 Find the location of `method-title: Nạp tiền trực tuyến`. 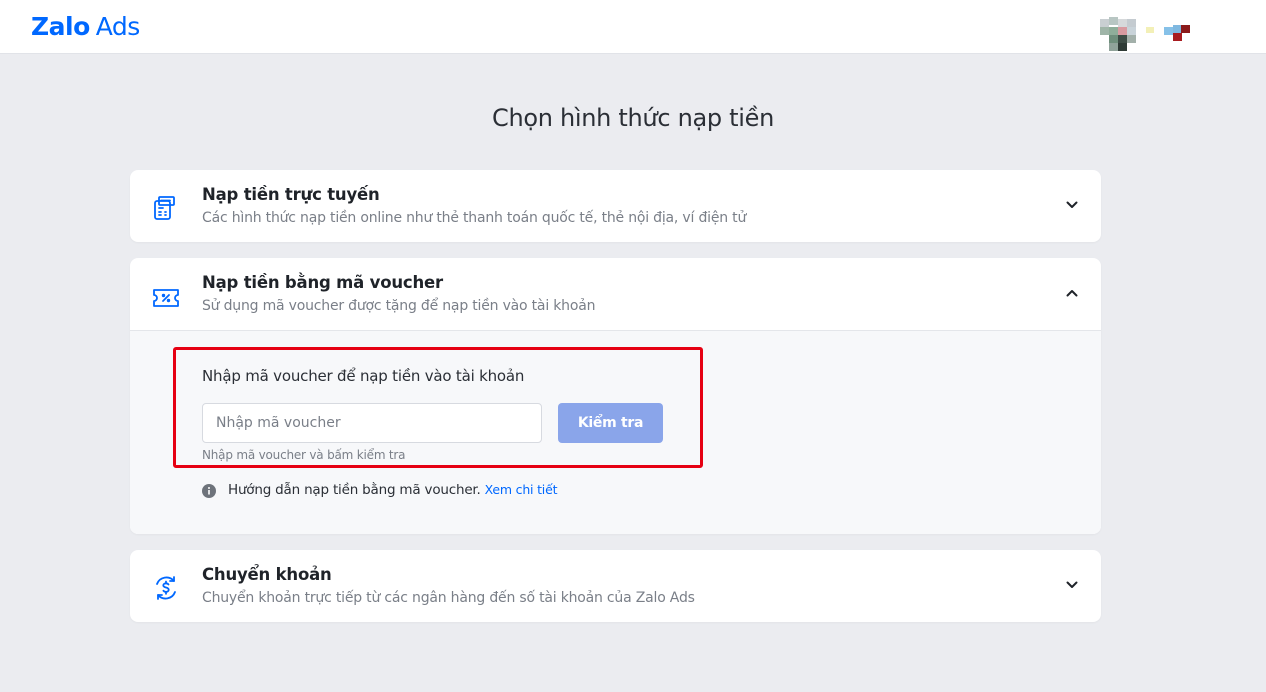

method-title: Nạp tiền trực tuyến is located at coordinates (291, 194).